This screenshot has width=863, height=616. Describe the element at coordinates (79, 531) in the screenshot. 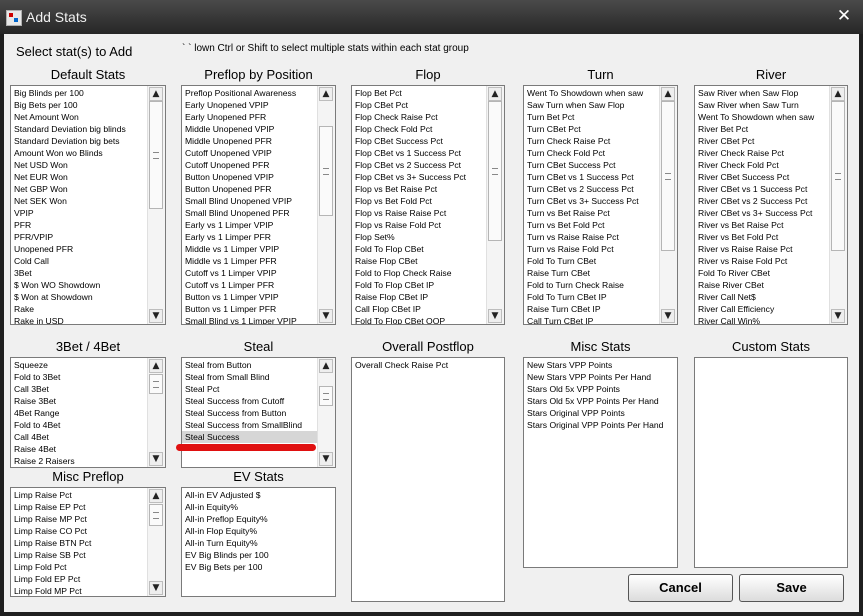

I see `stat-list-item: Limp Raise CO Pct` at that location.